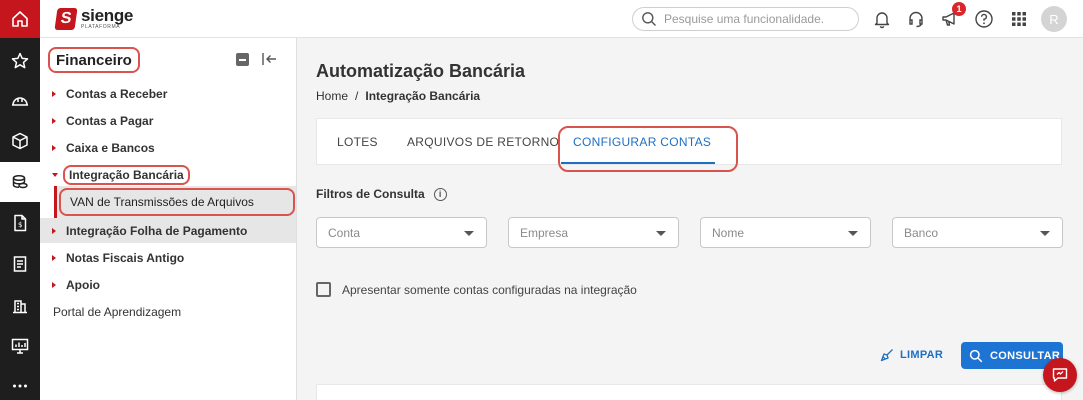 Image resolution: width=1083 pixels, height=400 pixels. I want to click on breadcrumb-current: Integração Bancária, so click(423, 96).